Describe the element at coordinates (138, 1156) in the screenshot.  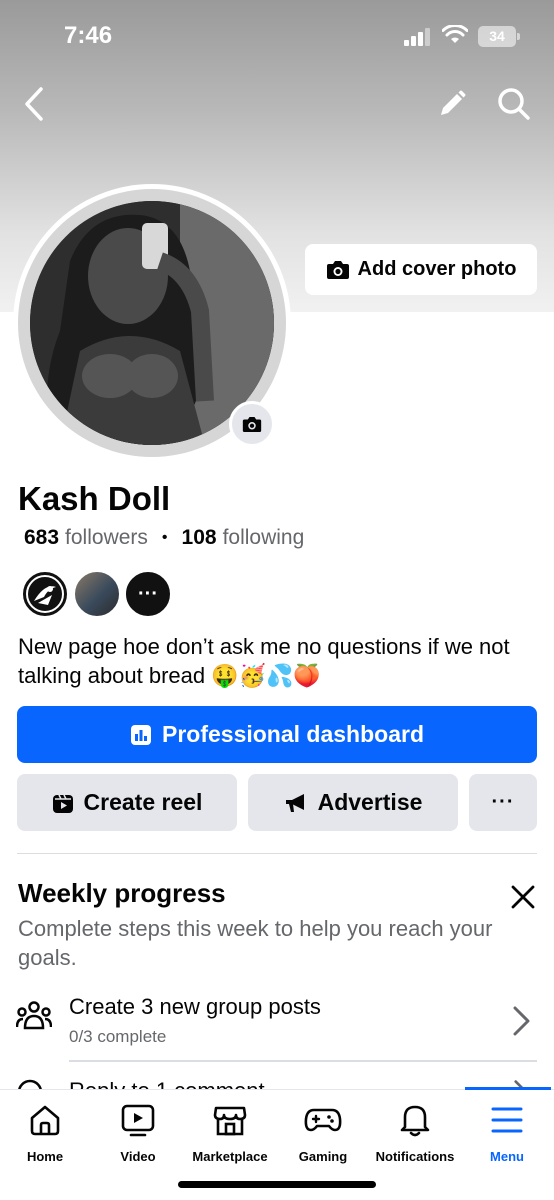
I see `tab-label: Video` at that location.